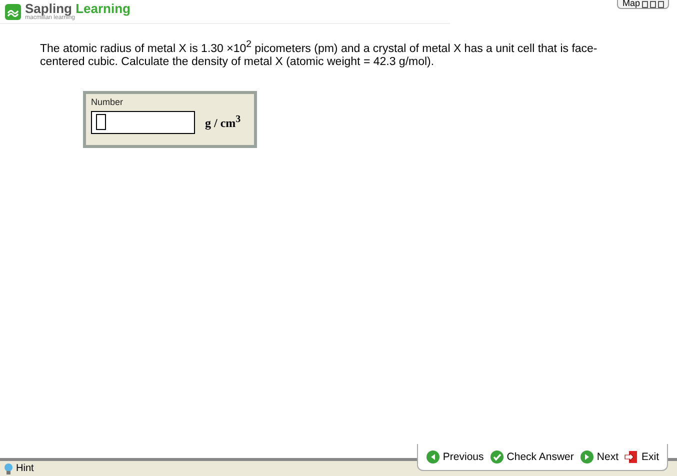 The width and height of the screenshot is (677, 476). I want to click on answer-field, so click(143, 122).